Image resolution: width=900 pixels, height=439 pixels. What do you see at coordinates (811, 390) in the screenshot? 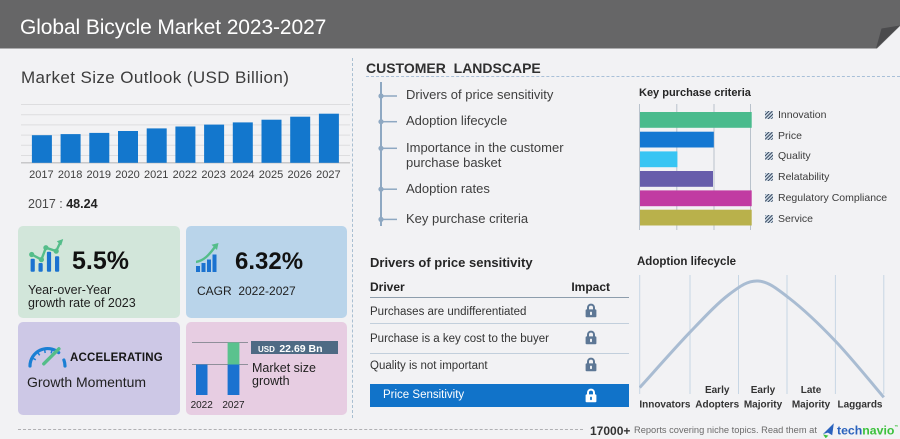
I see `svg-text: Late` at bounding box center [811, 390].